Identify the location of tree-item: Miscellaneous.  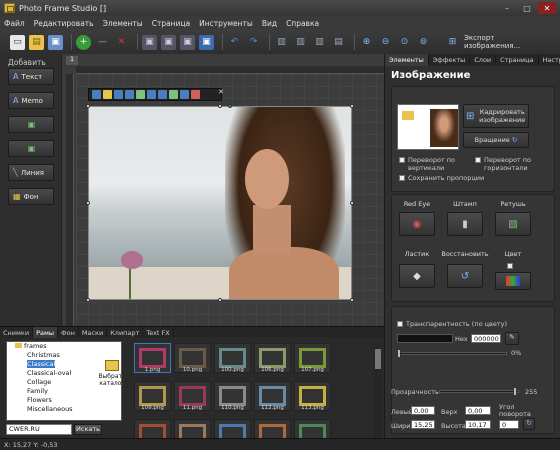
(64, 409).